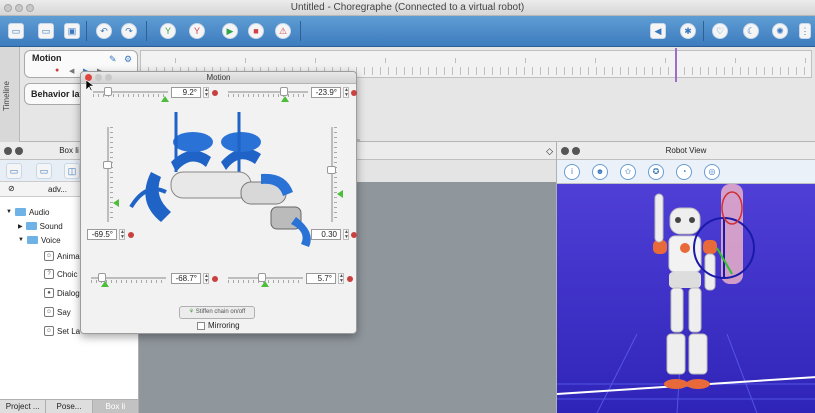  I want to click on sonar-icon: ◎, so click(712, 172).